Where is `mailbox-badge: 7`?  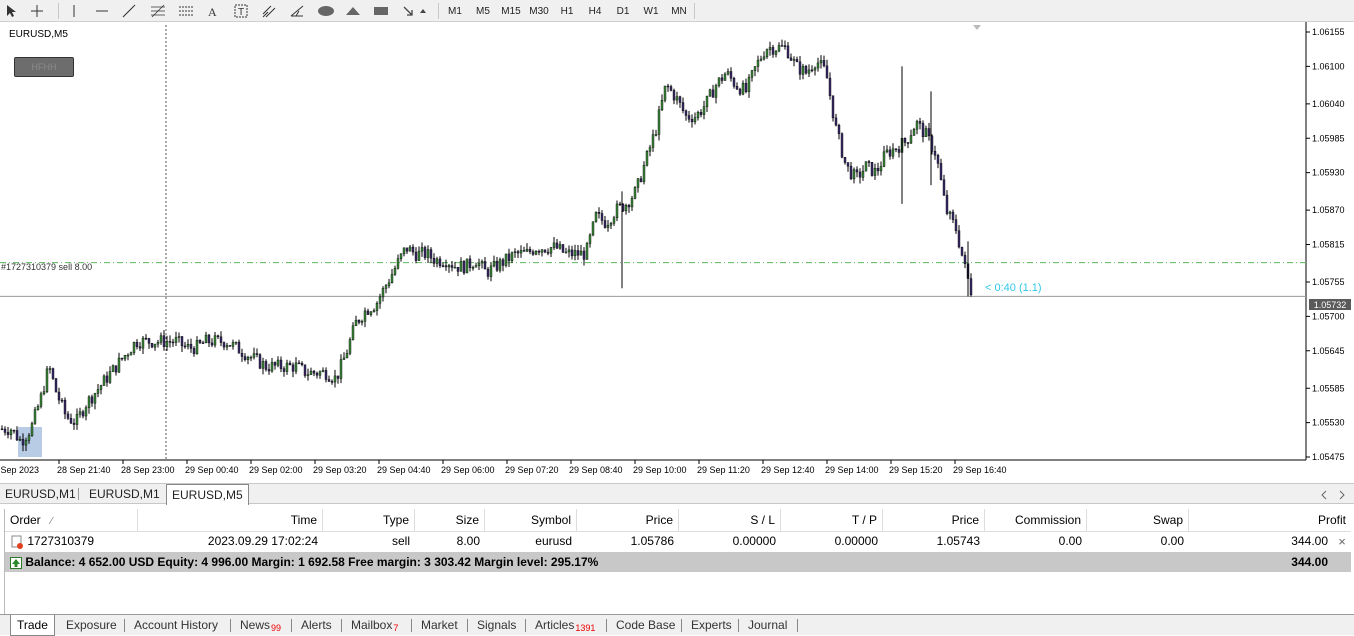 mailbox-badge: 7 is located at coordinates (396, 628).